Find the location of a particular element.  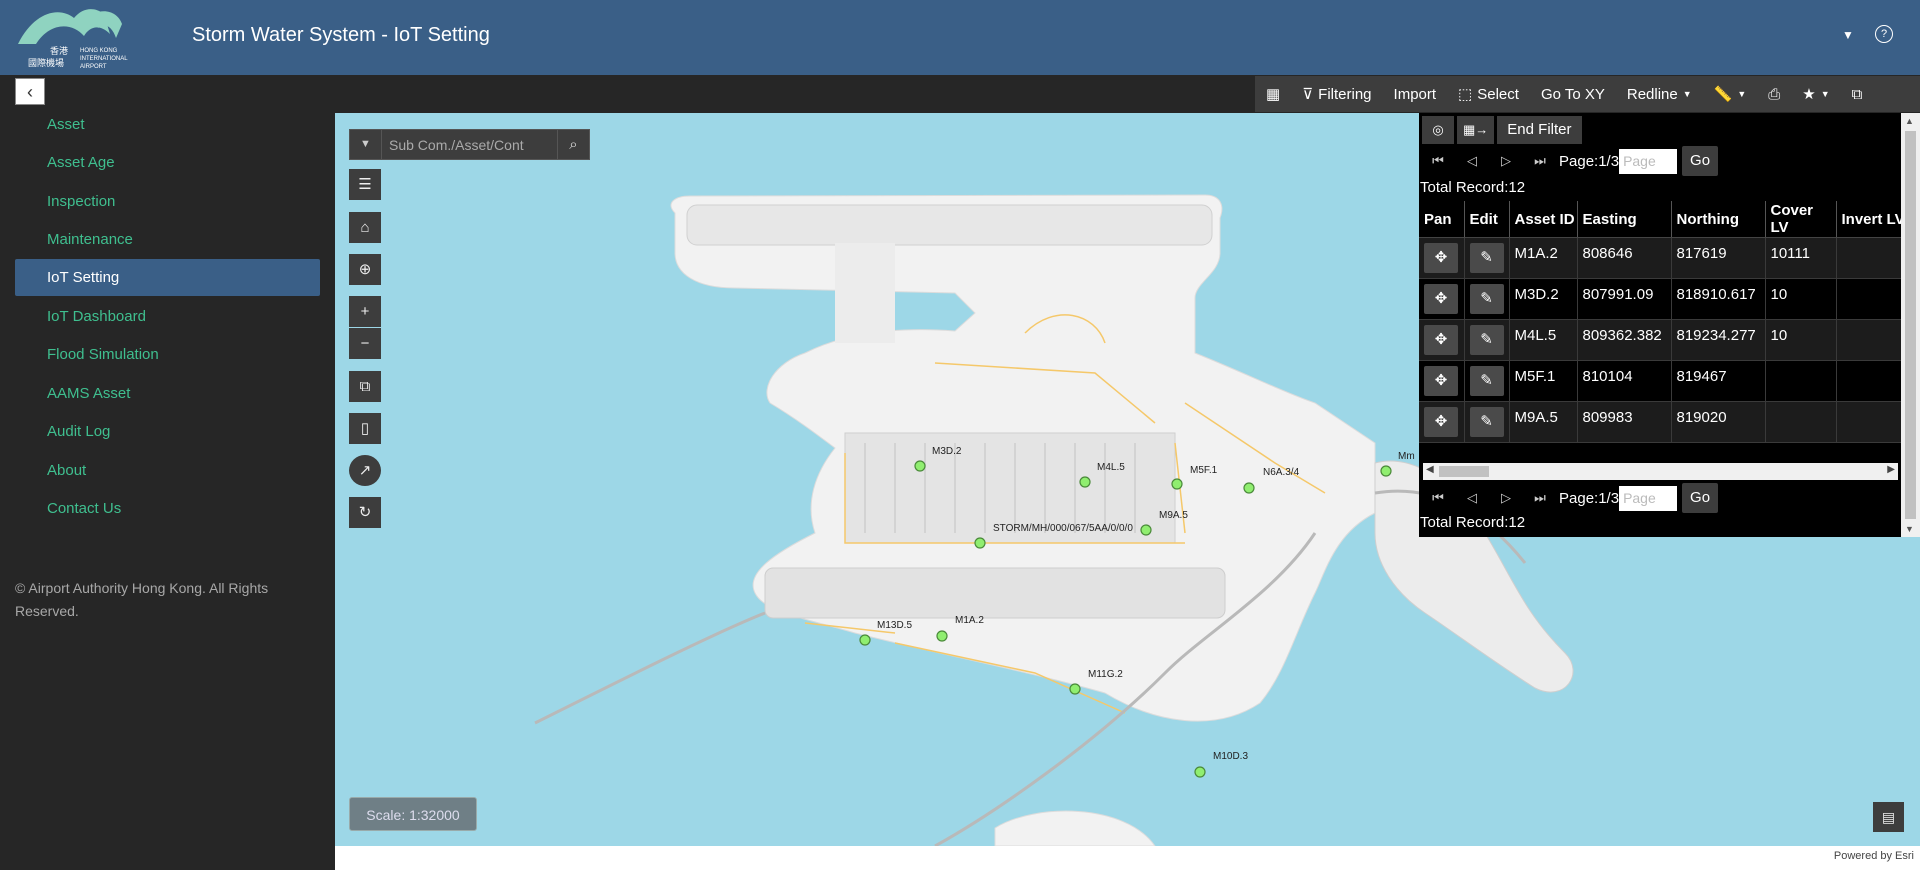

print-button: ⎙ is located at coordinates (1774, 94).